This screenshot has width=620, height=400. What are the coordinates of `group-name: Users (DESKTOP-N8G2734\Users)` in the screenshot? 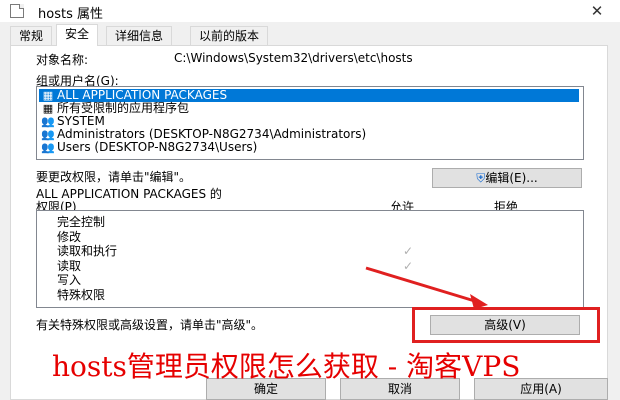 It's located at (157, 147).